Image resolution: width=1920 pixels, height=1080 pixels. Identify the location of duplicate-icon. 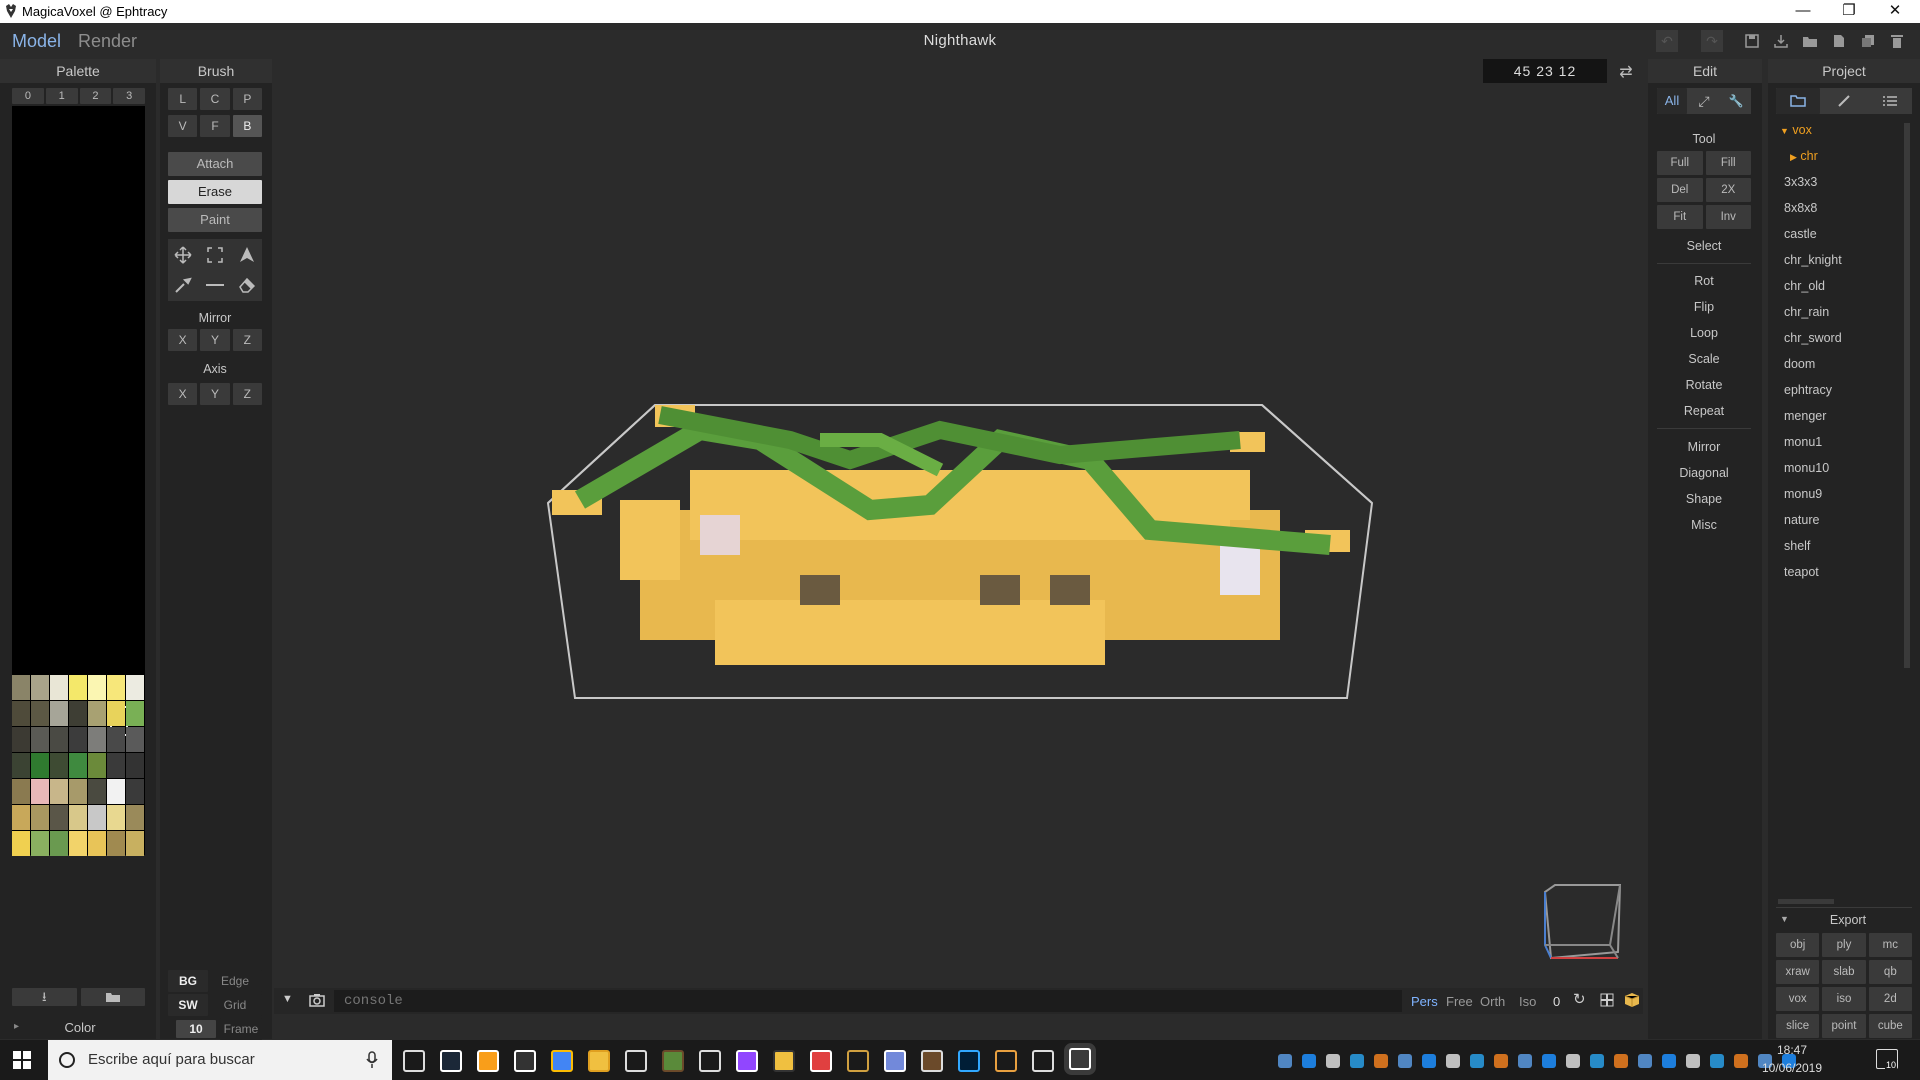
(1868, 41).